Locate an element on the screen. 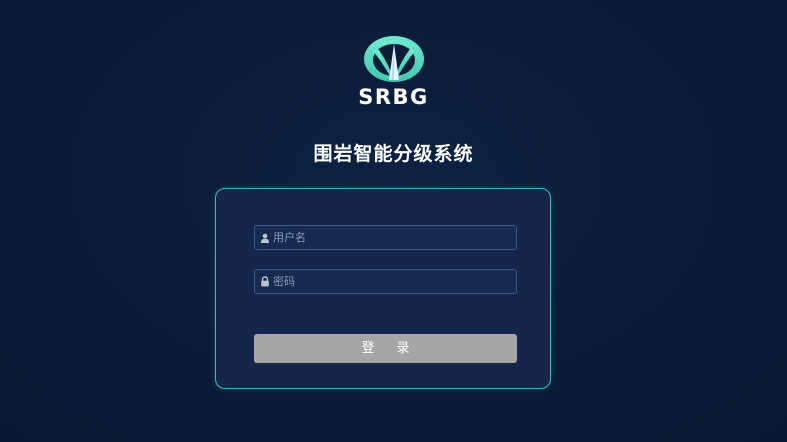 This screenshot has width=787, height=442. username-field is located at coordinates (385, 237).